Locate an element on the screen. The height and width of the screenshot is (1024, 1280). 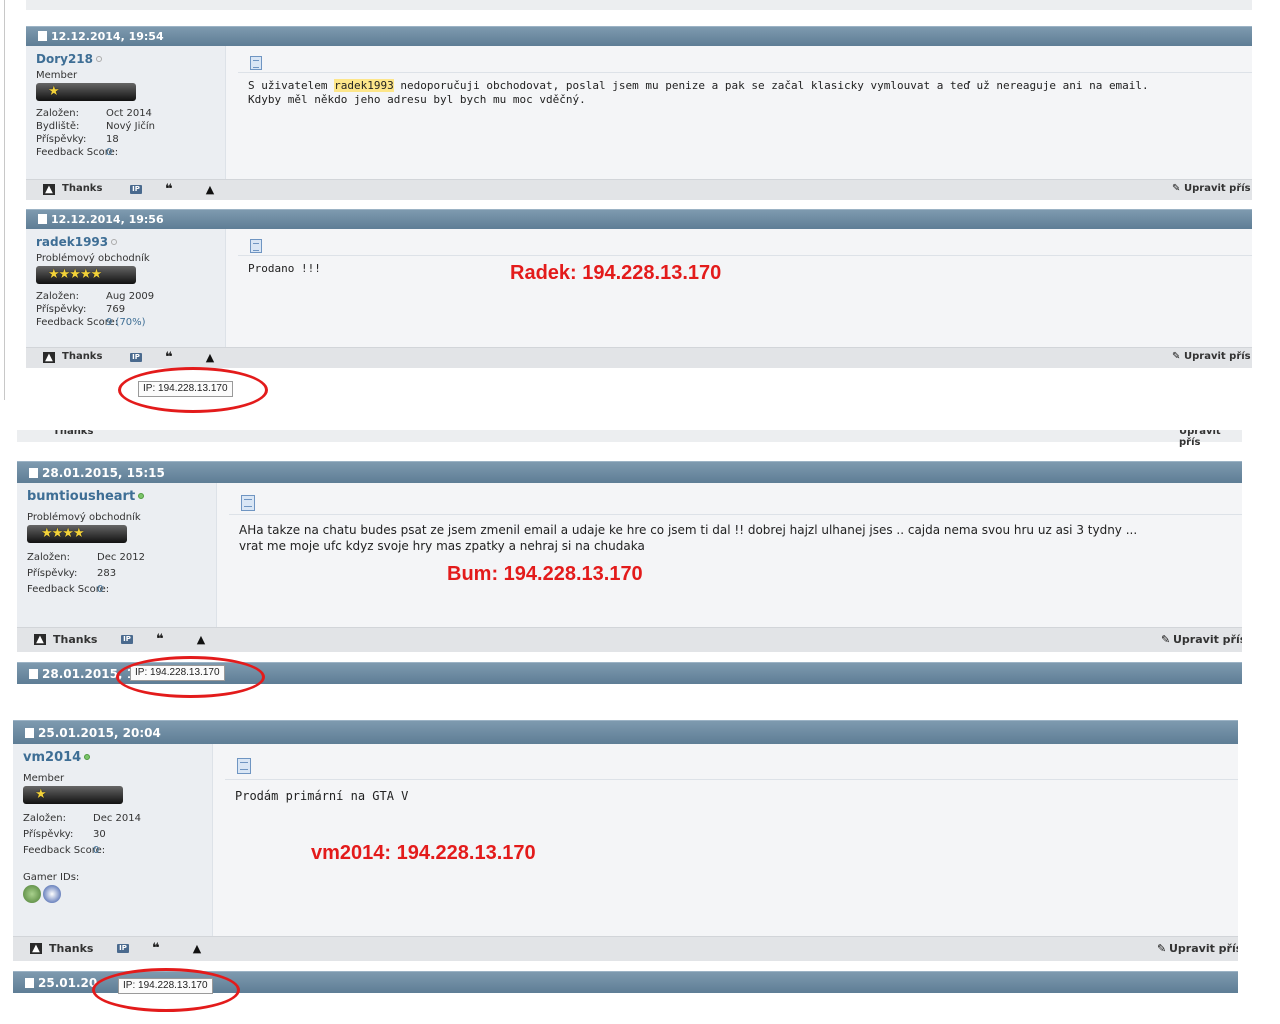
post-header: 12.12.2014, 19:54 is located at coordinates (639, 36).